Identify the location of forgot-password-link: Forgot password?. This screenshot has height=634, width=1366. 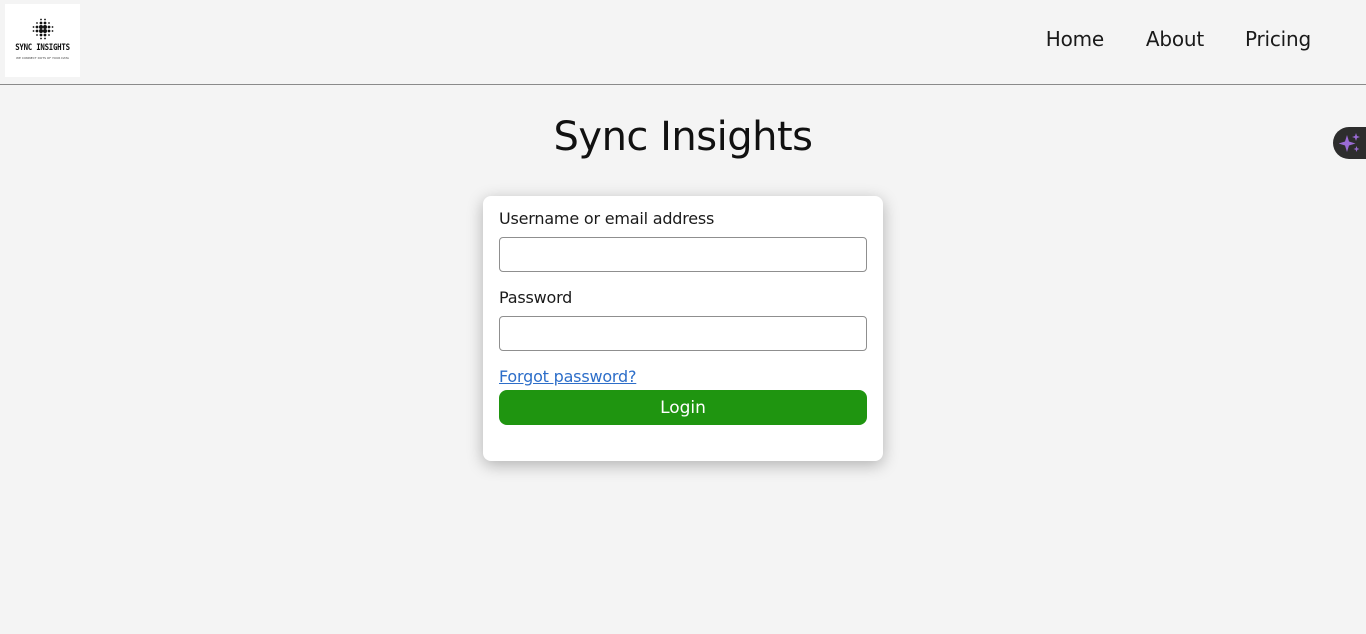
(567, 376).